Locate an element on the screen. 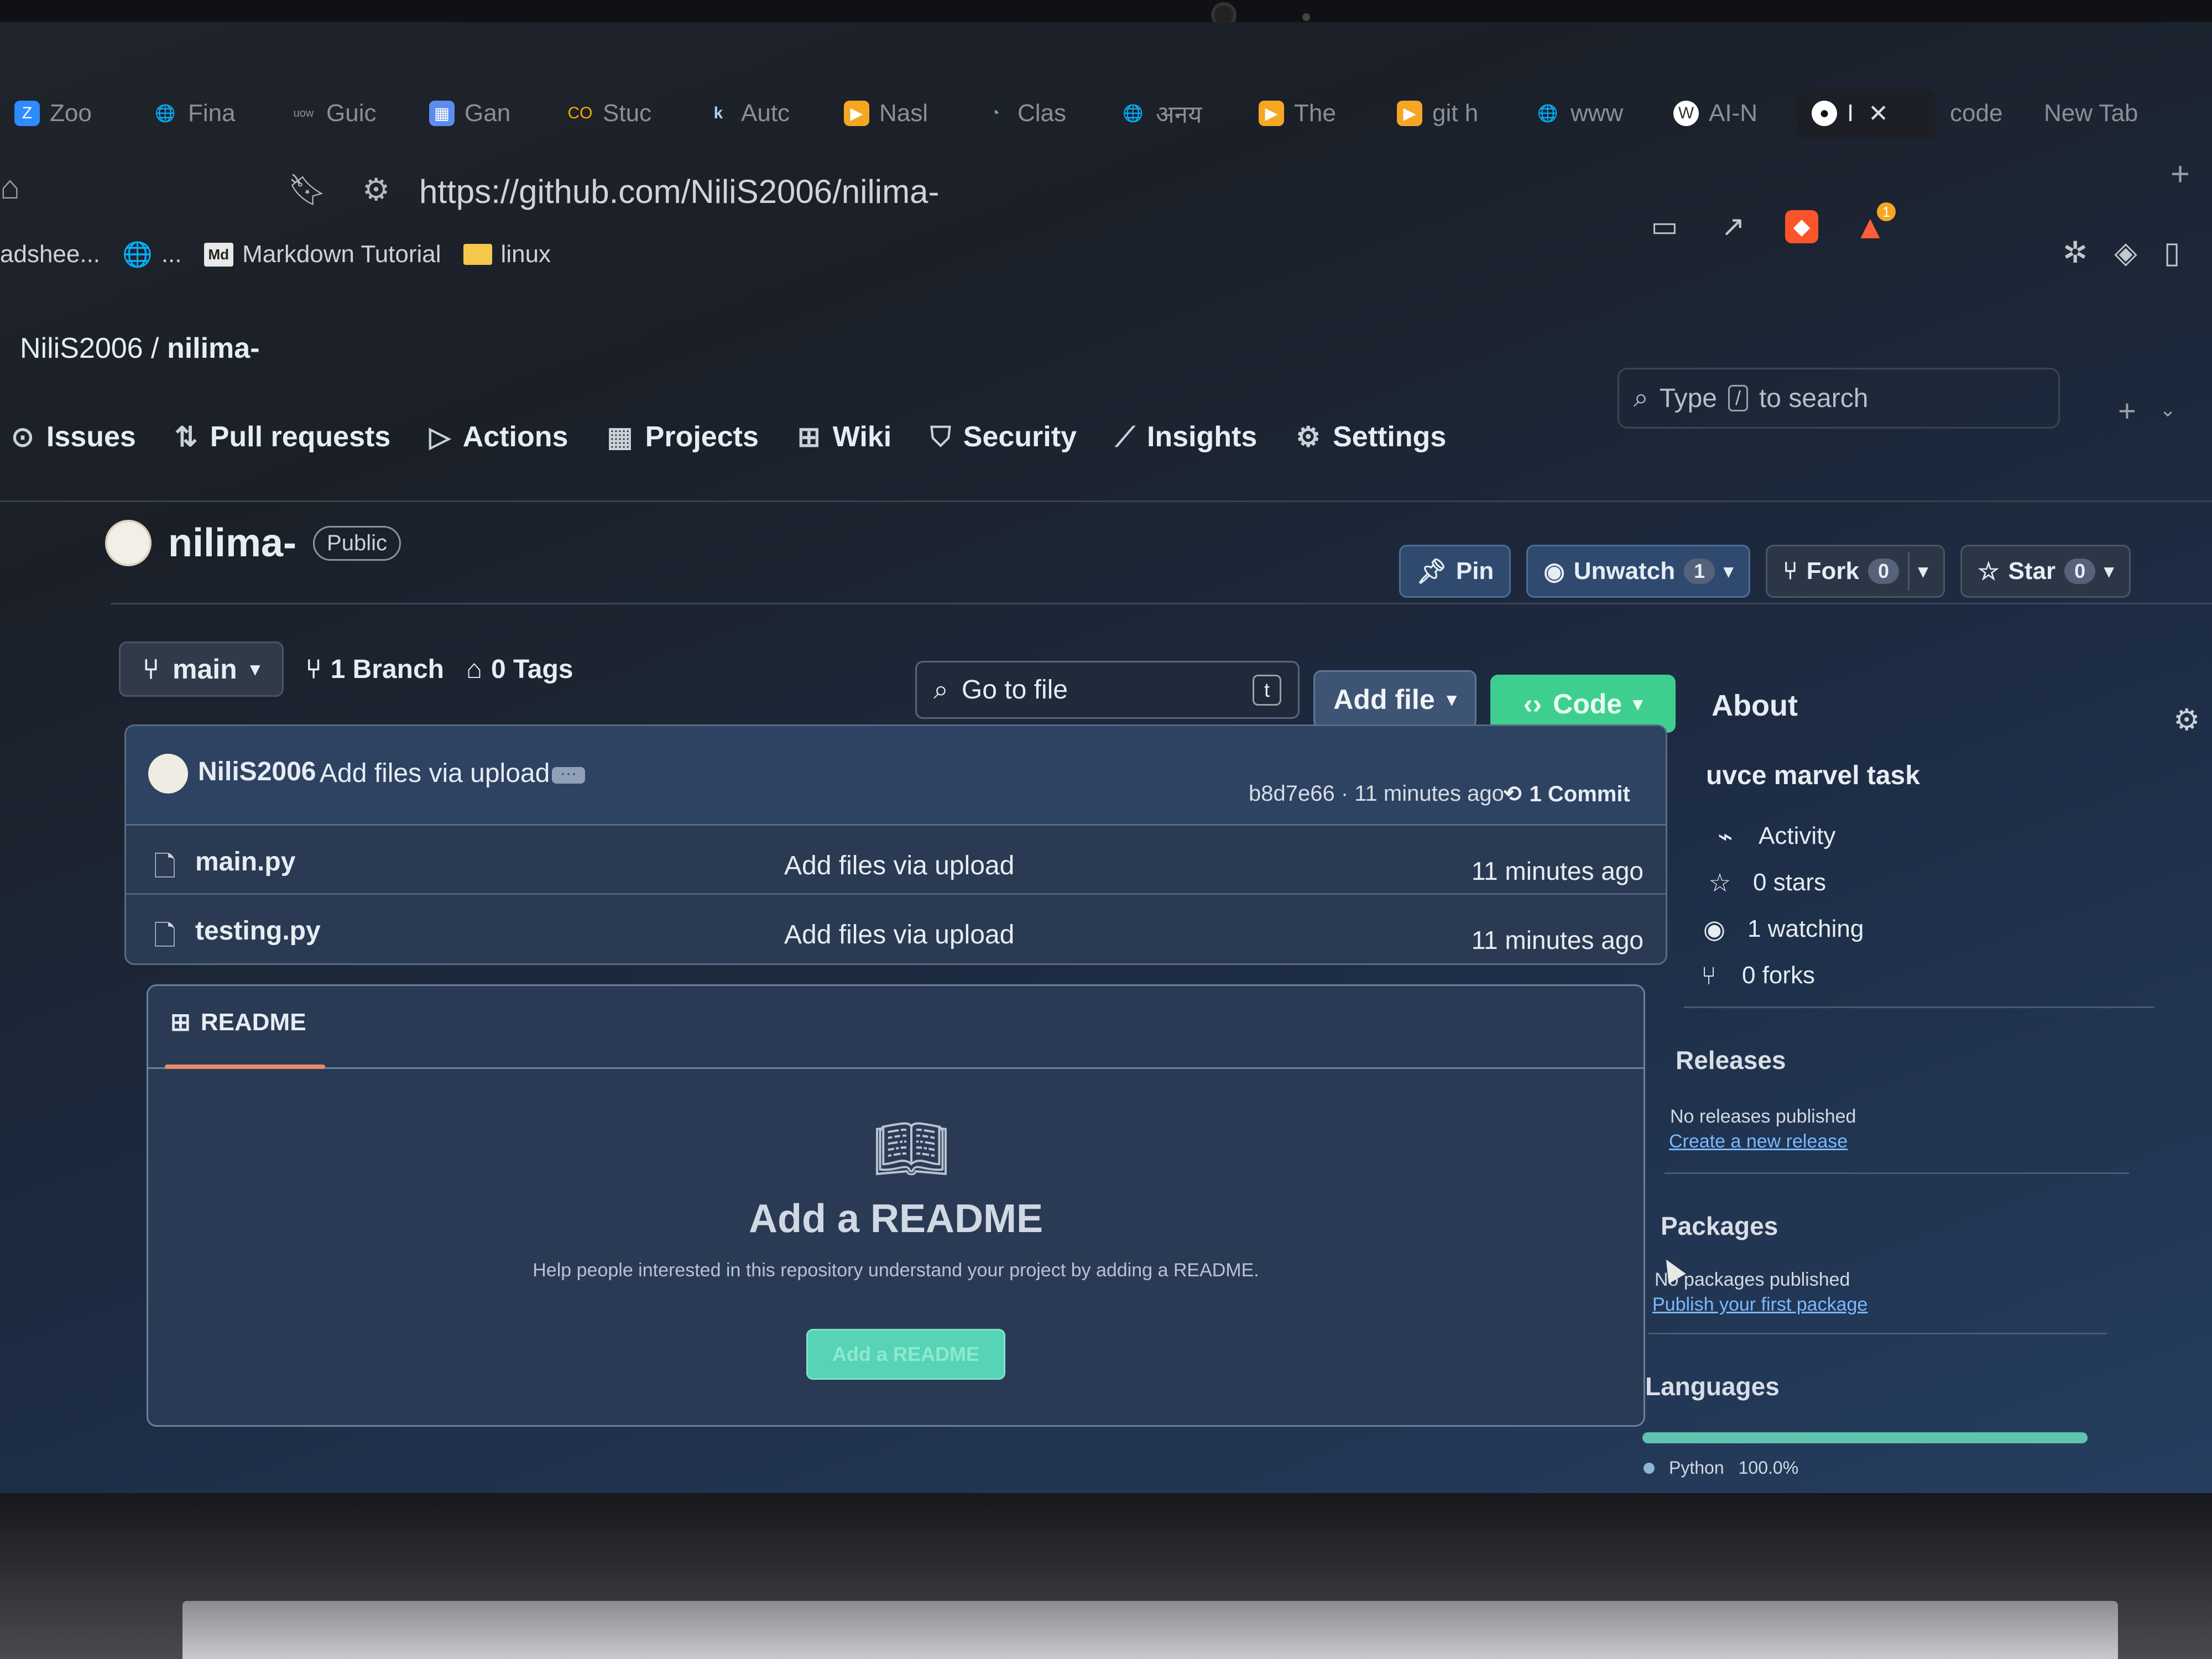 Image resolution: width=2212 pixels, height=1659 pixels. tab-settings: ⚙ Settings is located at coordinates (1371, 437).